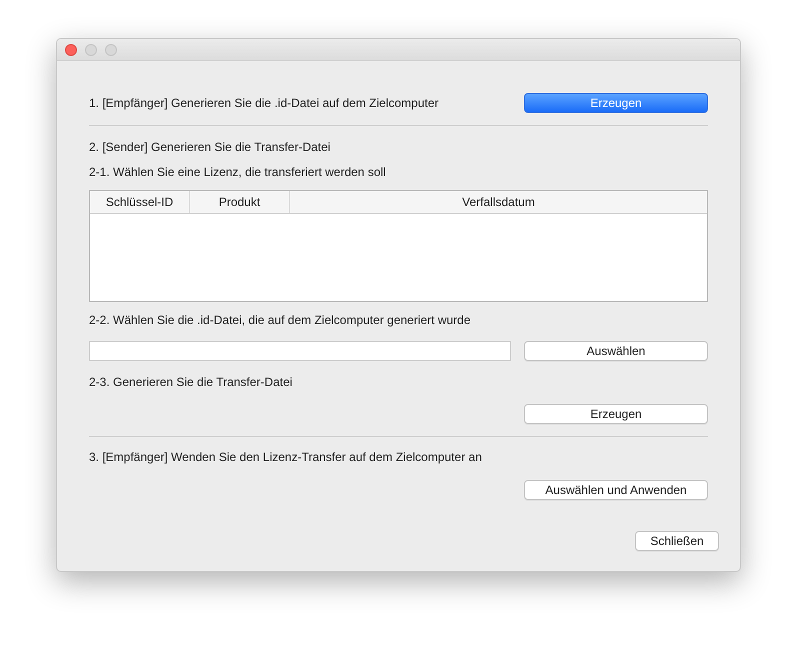 The height and width of the screenshot is (646, 797). I want to click on select-and-apply-button: Auswählen und Anwenden, so click(616, 490).